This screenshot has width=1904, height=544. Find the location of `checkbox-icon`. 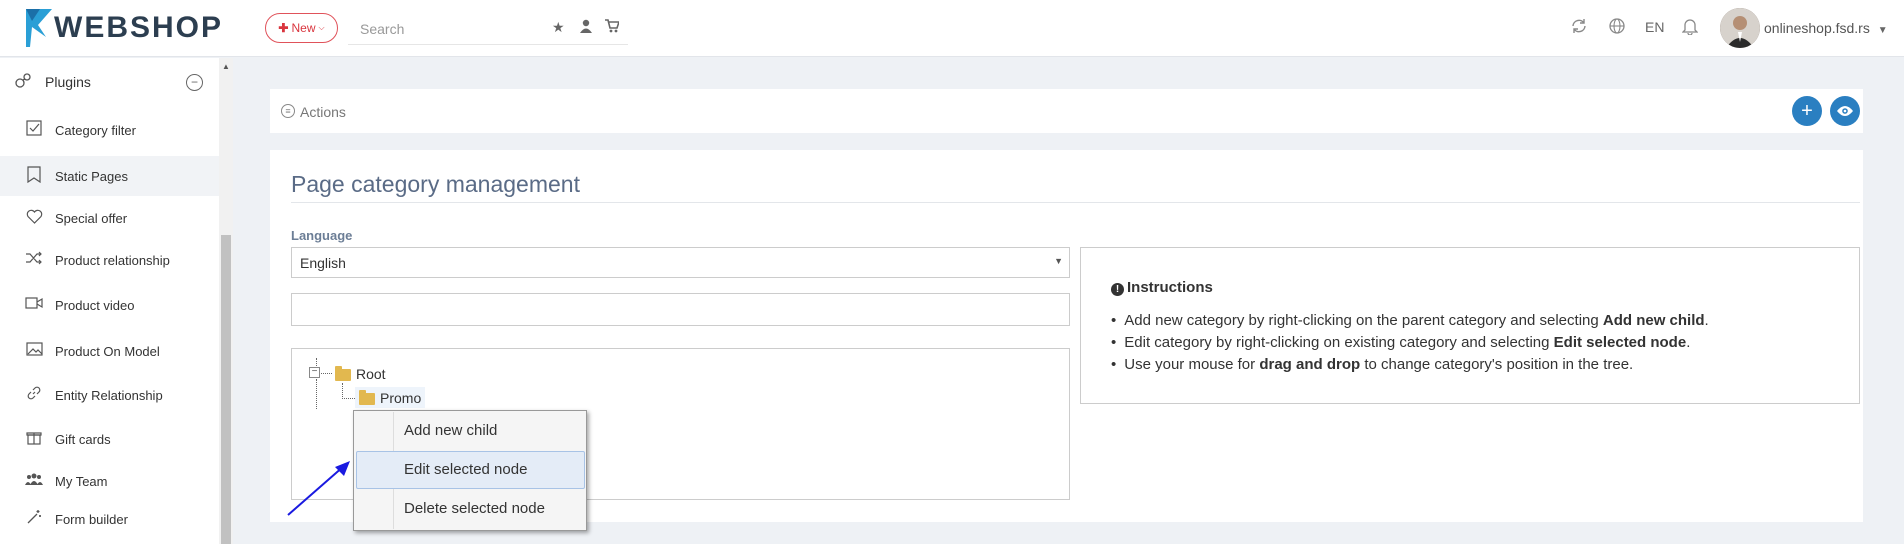

checkbox-icon is located at coordinates (34, 130).